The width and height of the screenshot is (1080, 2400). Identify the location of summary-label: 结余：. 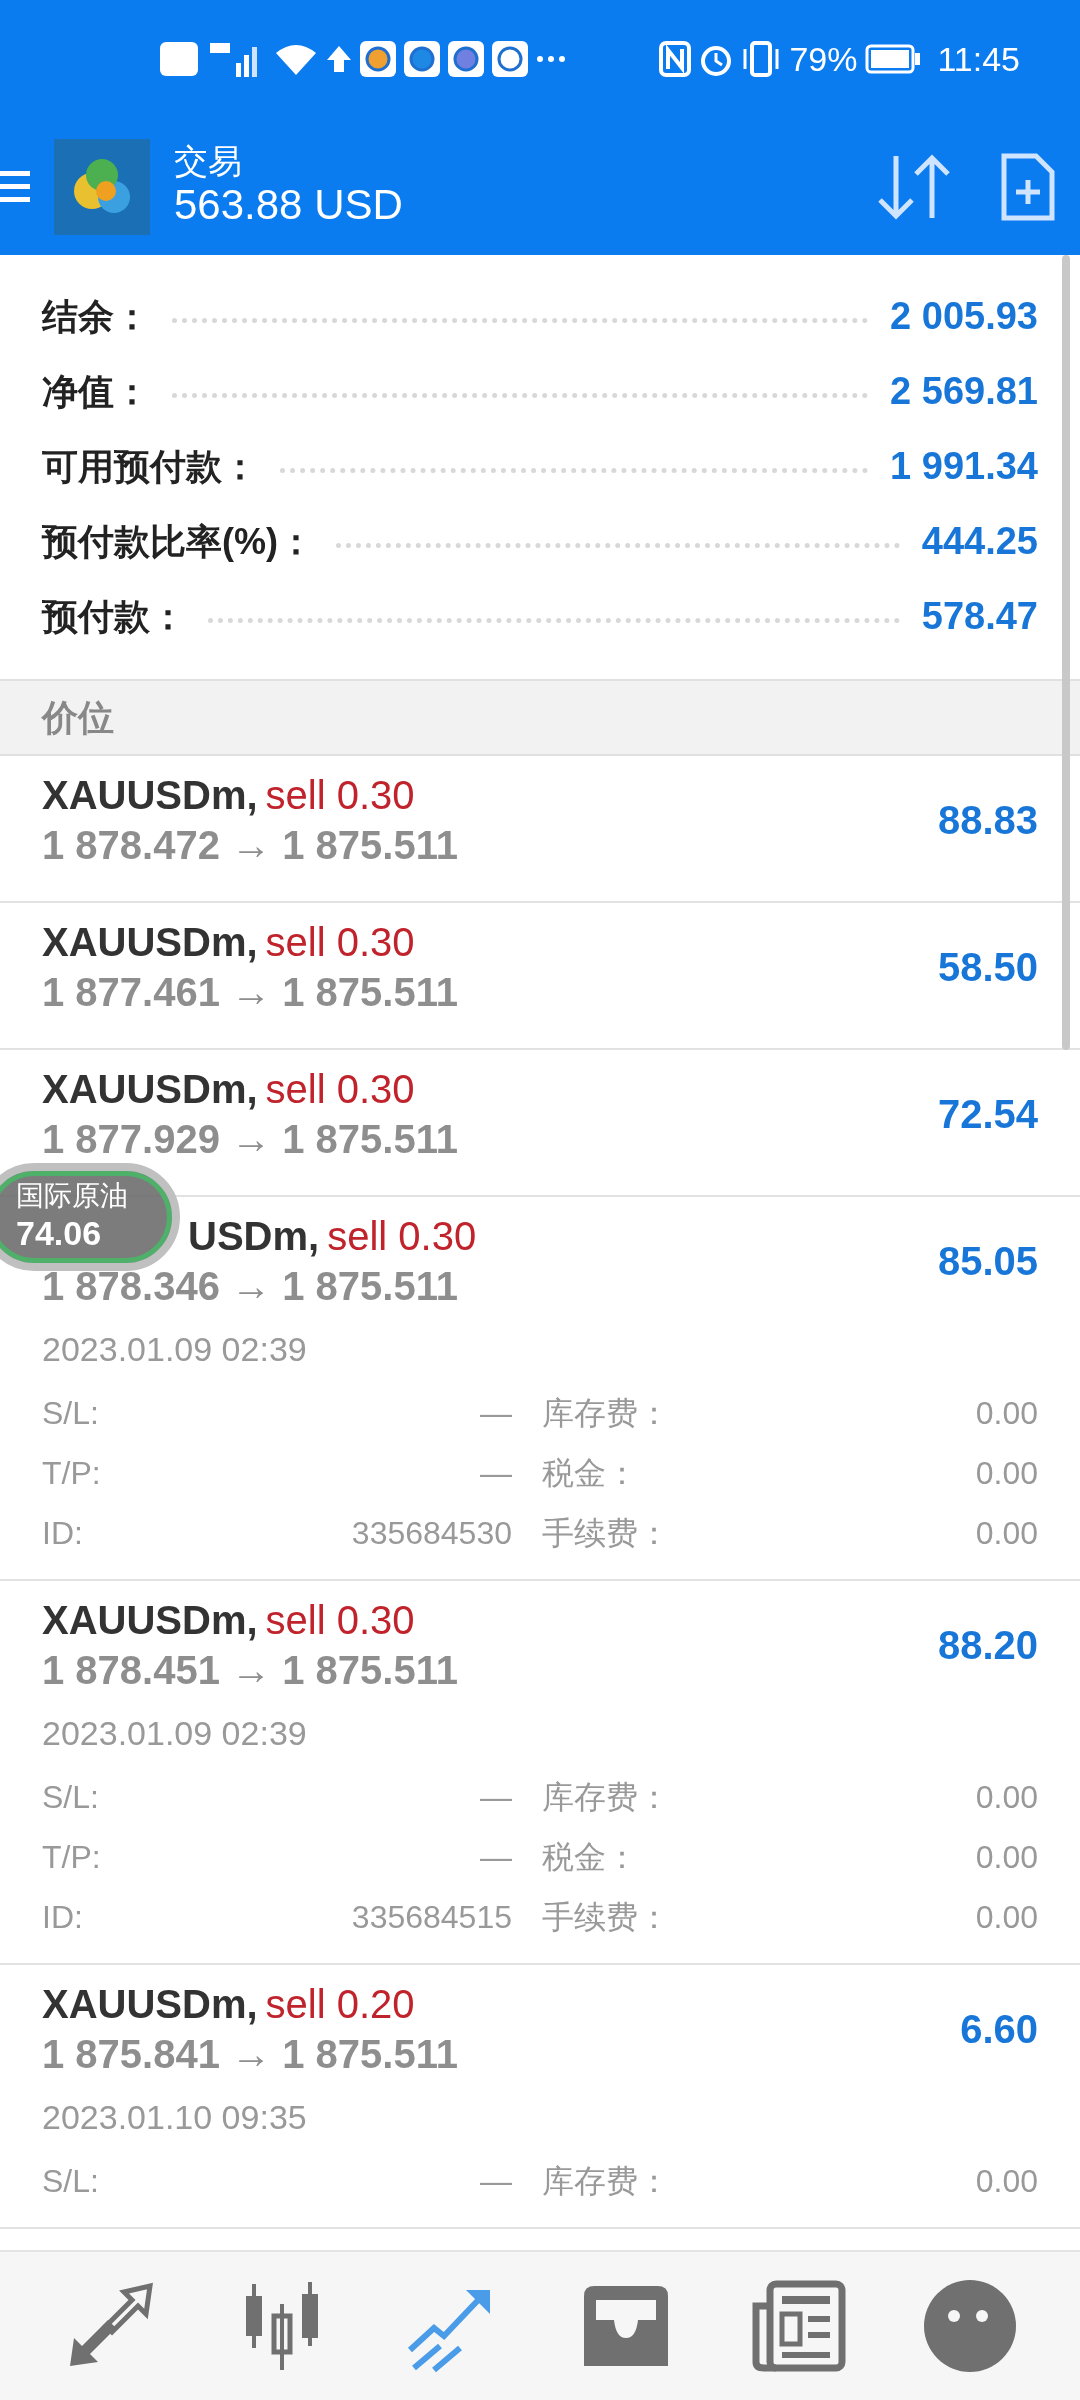
(96, 316).